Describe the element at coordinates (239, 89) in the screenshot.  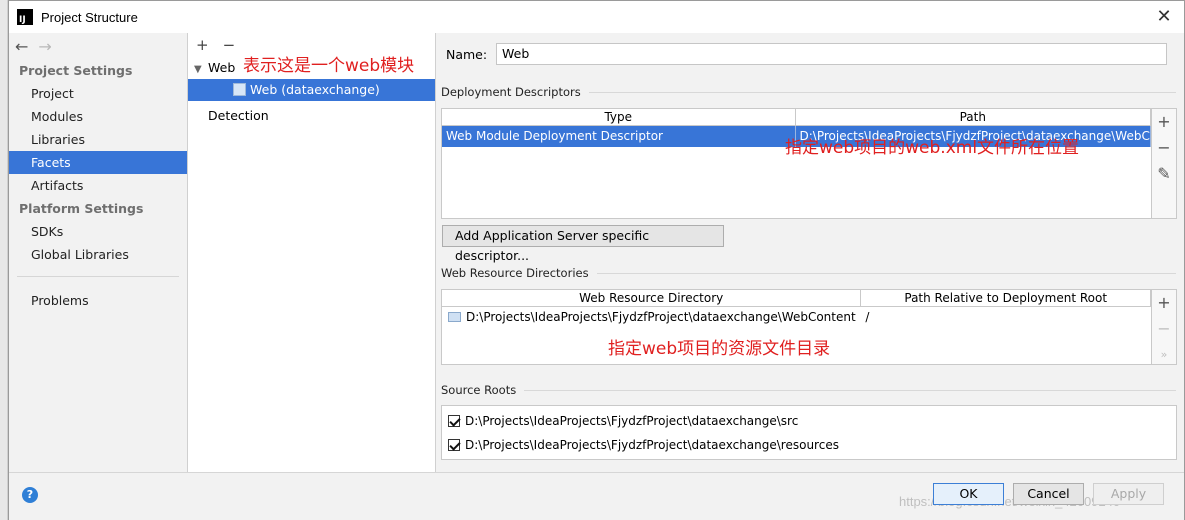
I see `web-facet-icon` at that location.